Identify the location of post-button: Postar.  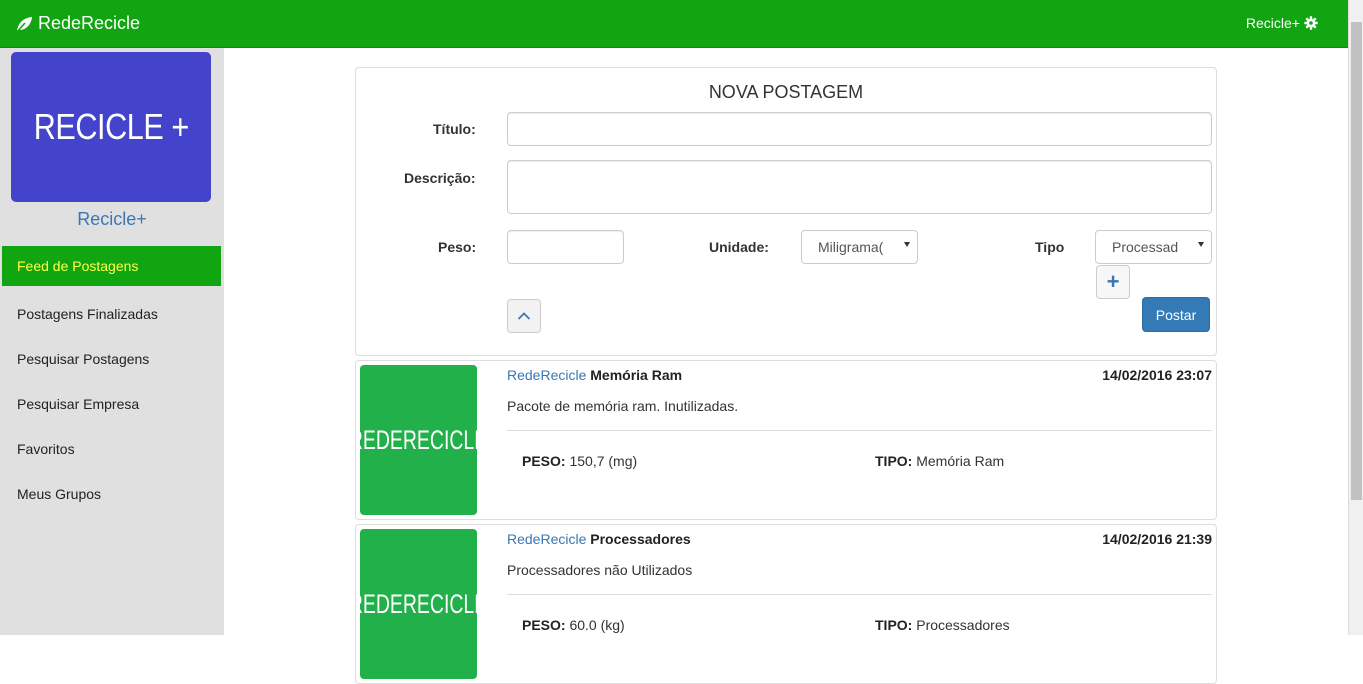
(1176, 314).